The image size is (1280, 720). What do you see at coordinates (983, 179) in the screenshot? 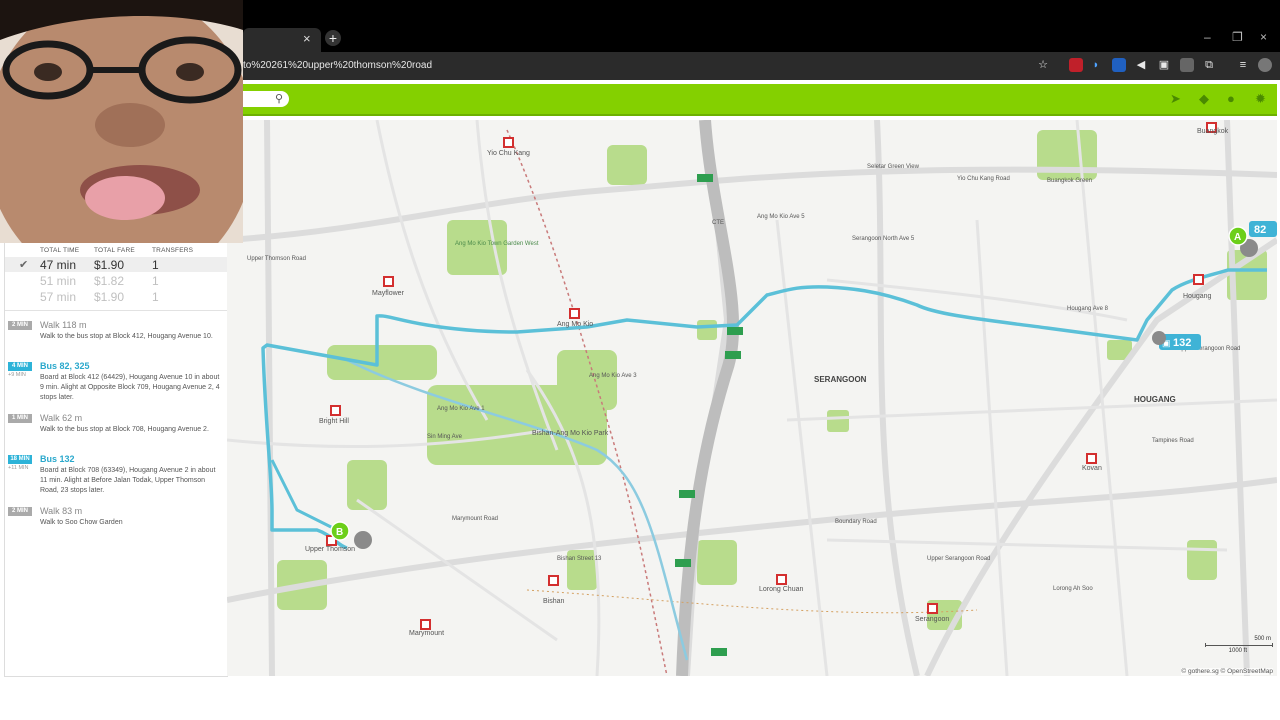
I see `road-label: Yio Chu Kang Road` at bounding box center [983, 179].